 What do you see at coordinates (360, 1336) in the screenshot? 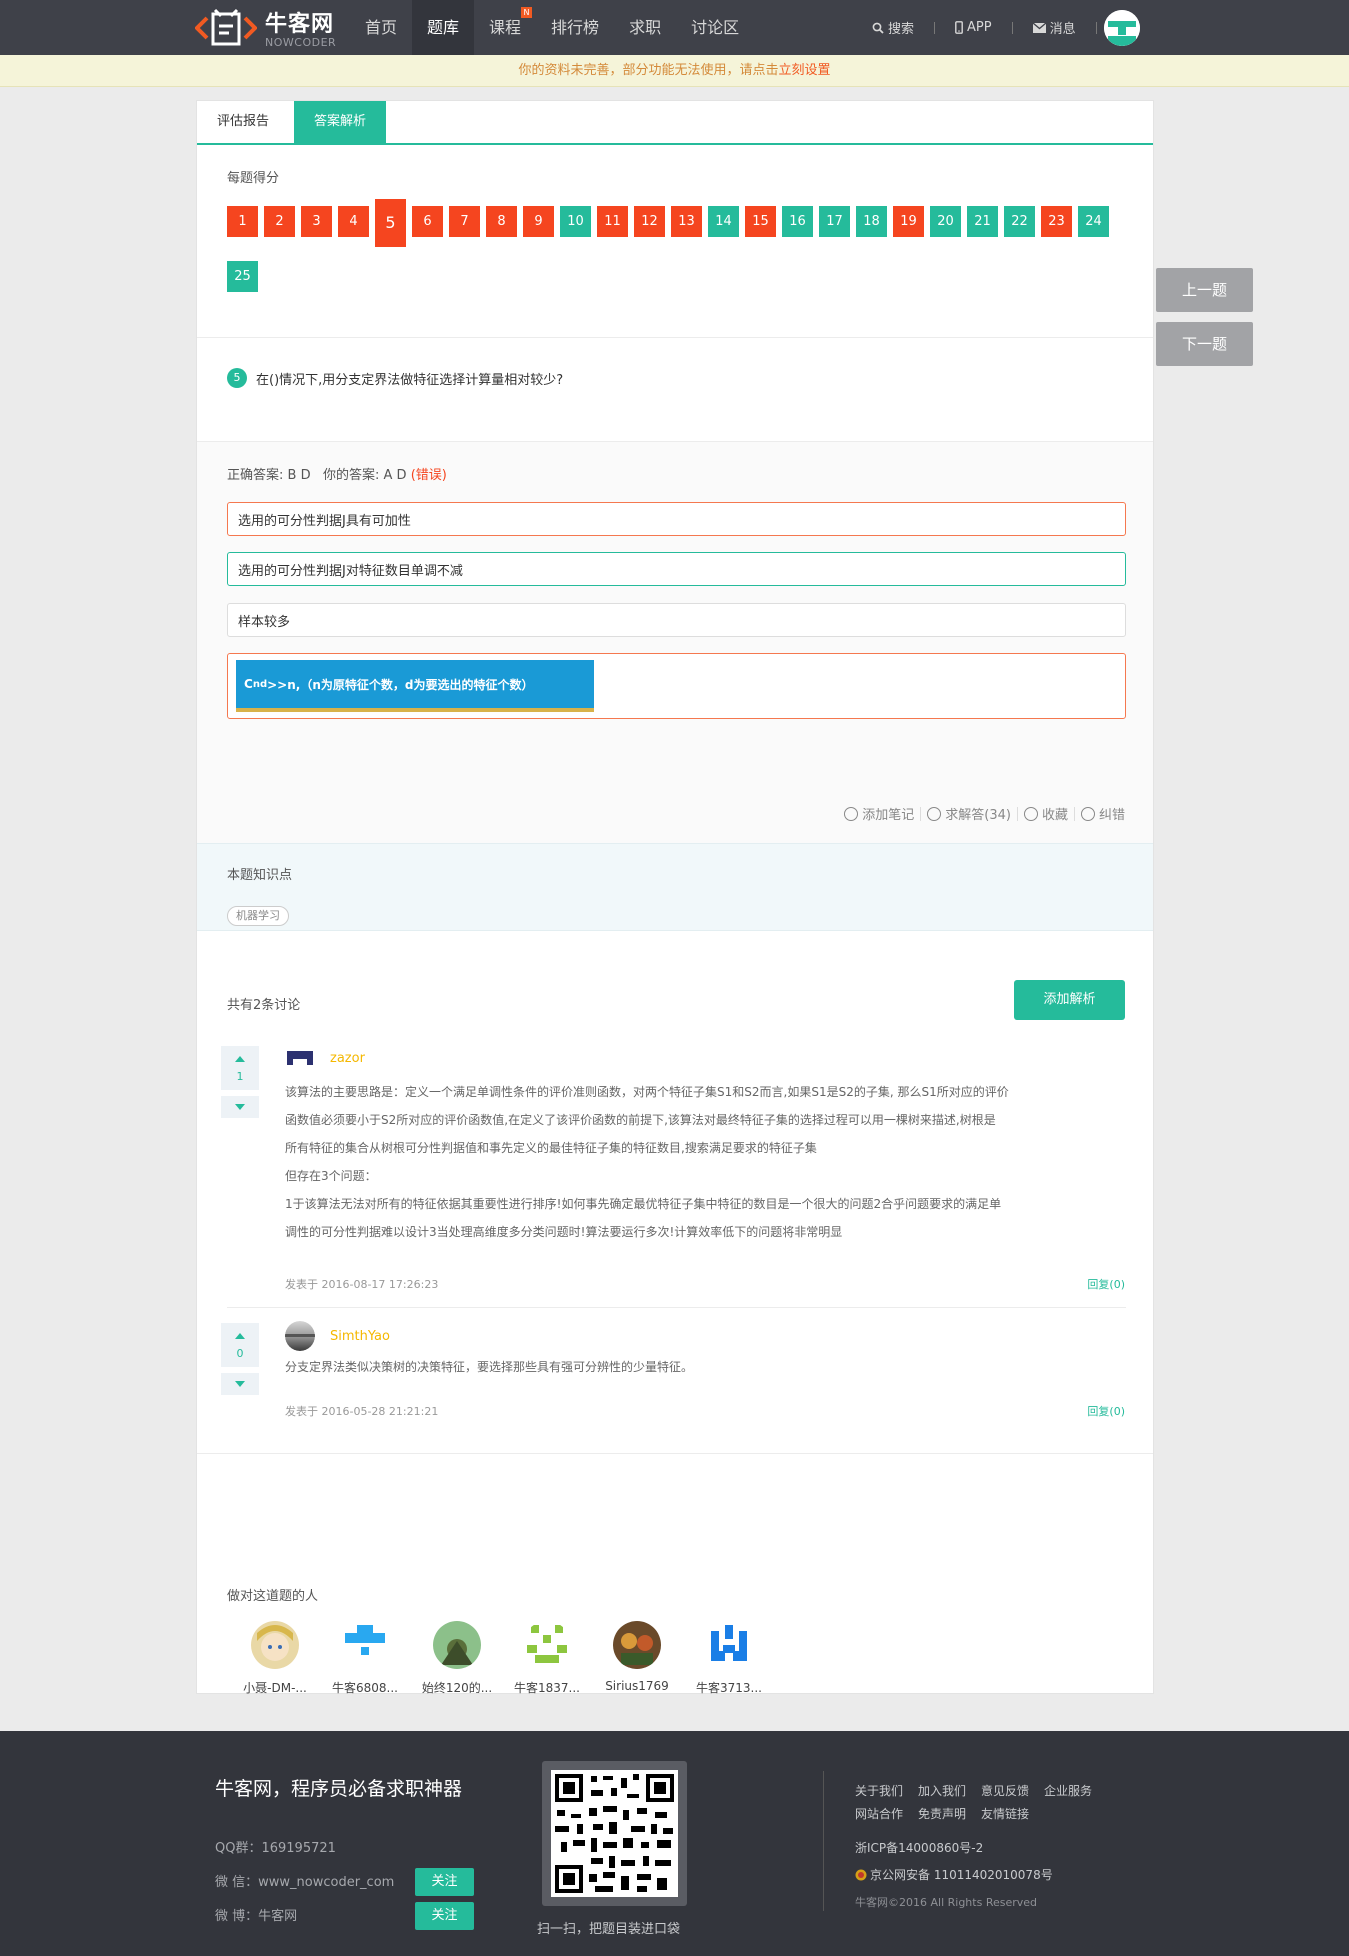
I see `commenter-name: SimthYao` at bounding box center [360, 1336].